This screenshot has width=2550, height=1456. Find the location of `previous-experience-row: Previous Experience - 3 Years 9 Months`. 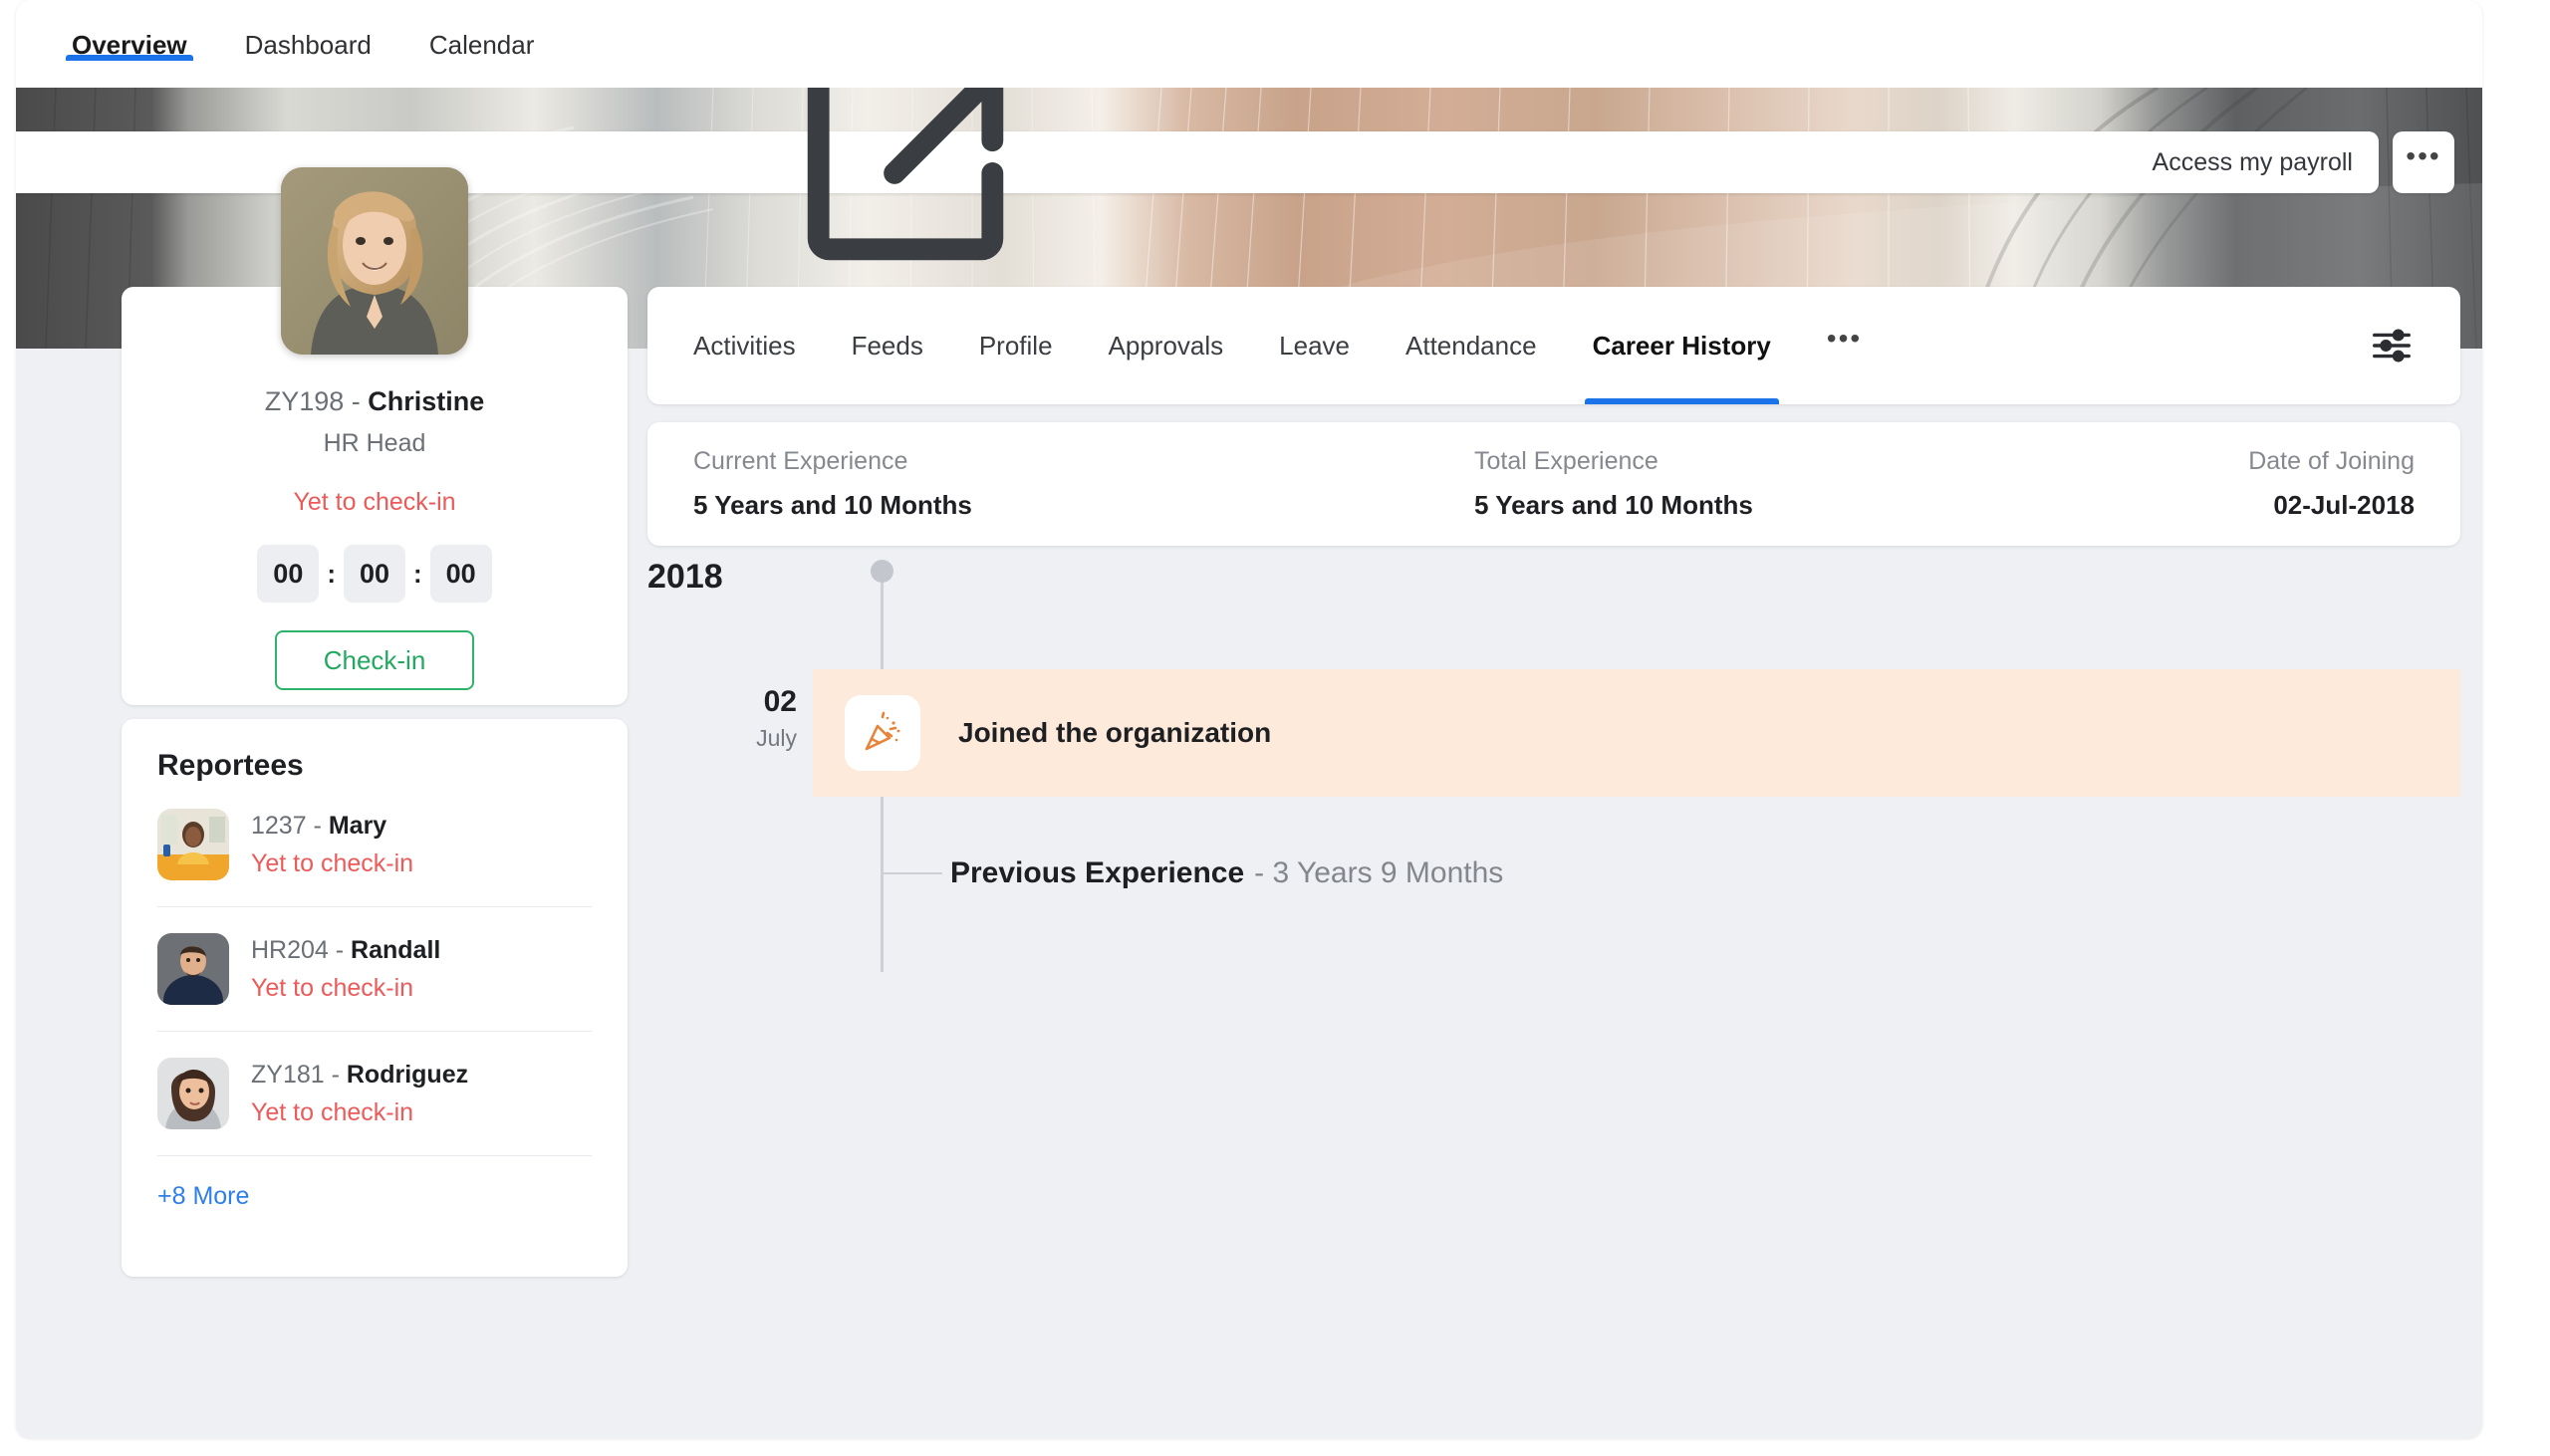

previous-experience-row: Previous Experience - 3 Years 9 Months is located at coordinates (1193, 873).